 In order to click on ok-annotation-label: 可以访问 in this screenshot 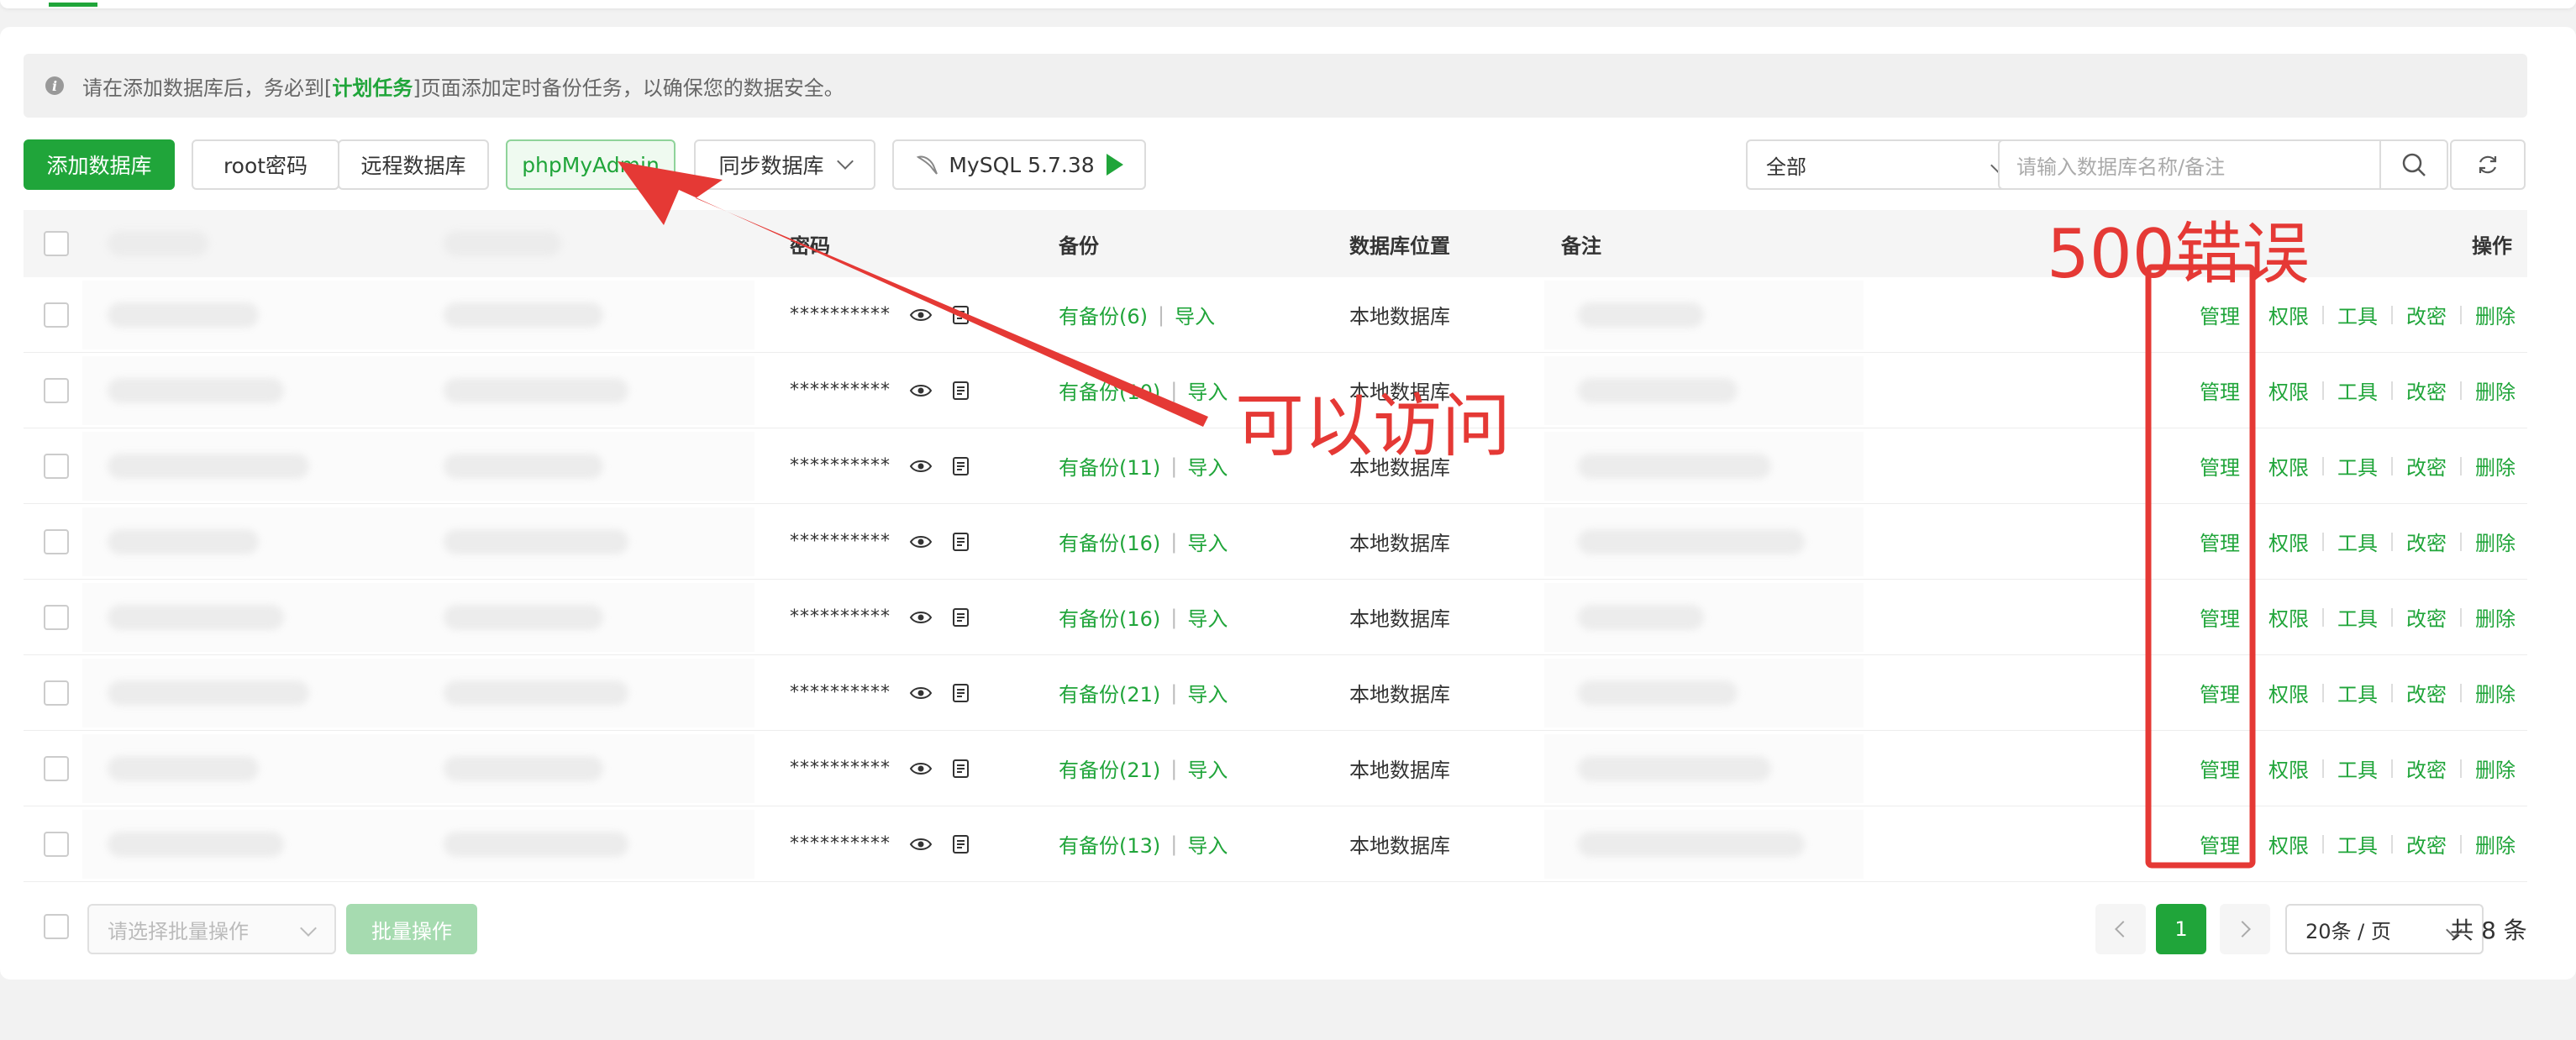, I will do `click(1373, 426)`.